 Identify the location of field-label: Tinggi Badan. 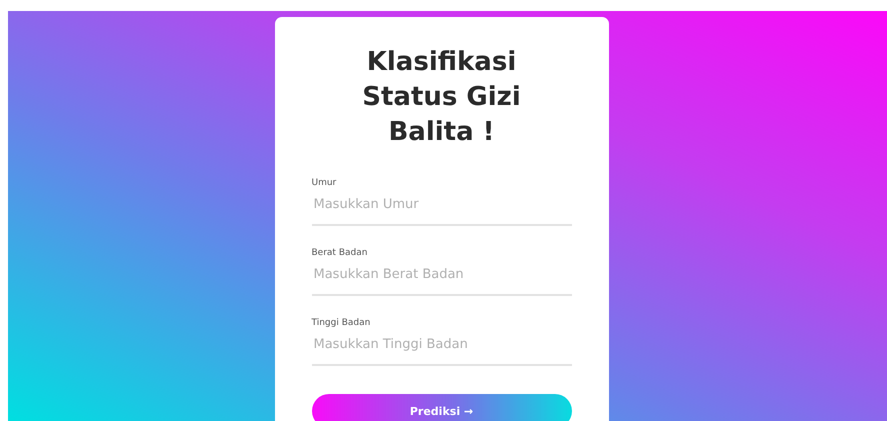
(341, 323).